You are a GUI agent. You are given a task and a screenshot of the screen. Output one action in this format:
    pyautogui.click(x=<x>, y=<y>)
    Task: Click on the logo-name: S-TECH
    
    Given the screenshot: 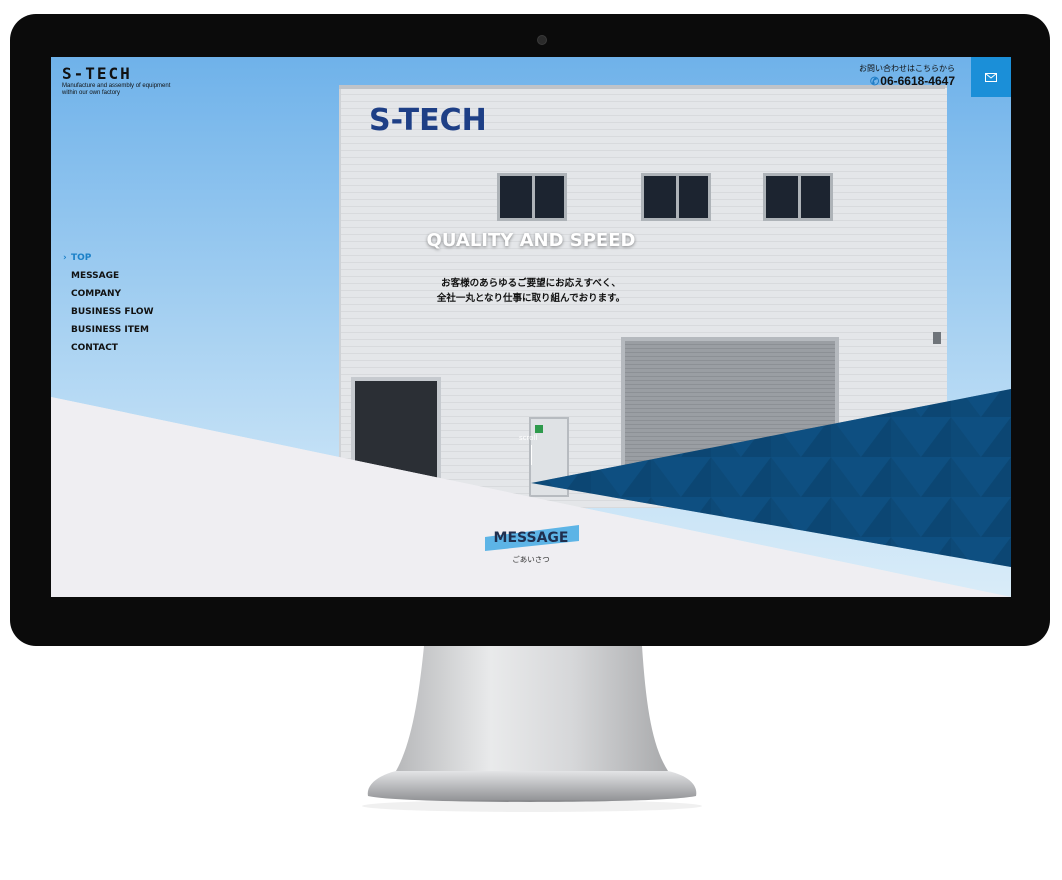 What is the action you would take?
    pyautogui.click(x=97, y=73)
    